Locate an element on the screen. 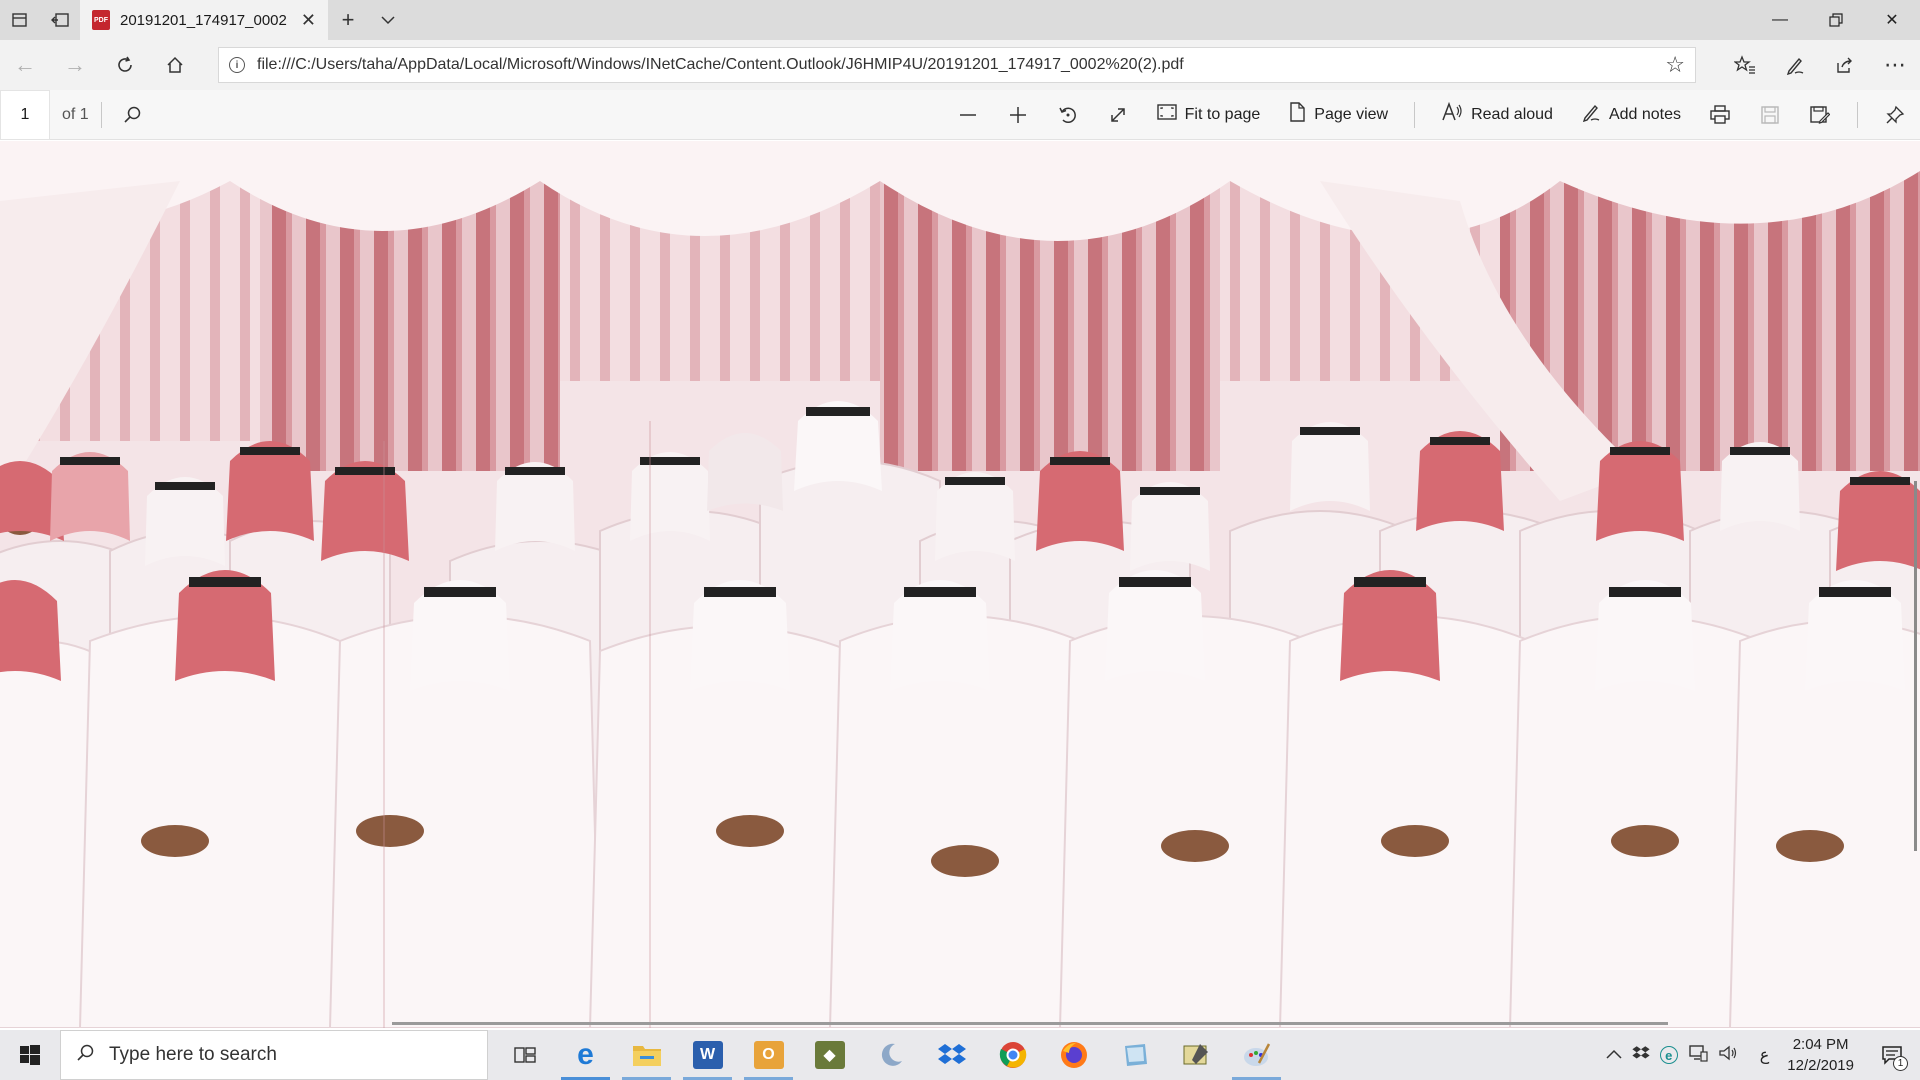 Image resolution: width=1920 pixels, height=1080 pixels. notification-count-badge: 1 is located at coordinates (1900, 1063).